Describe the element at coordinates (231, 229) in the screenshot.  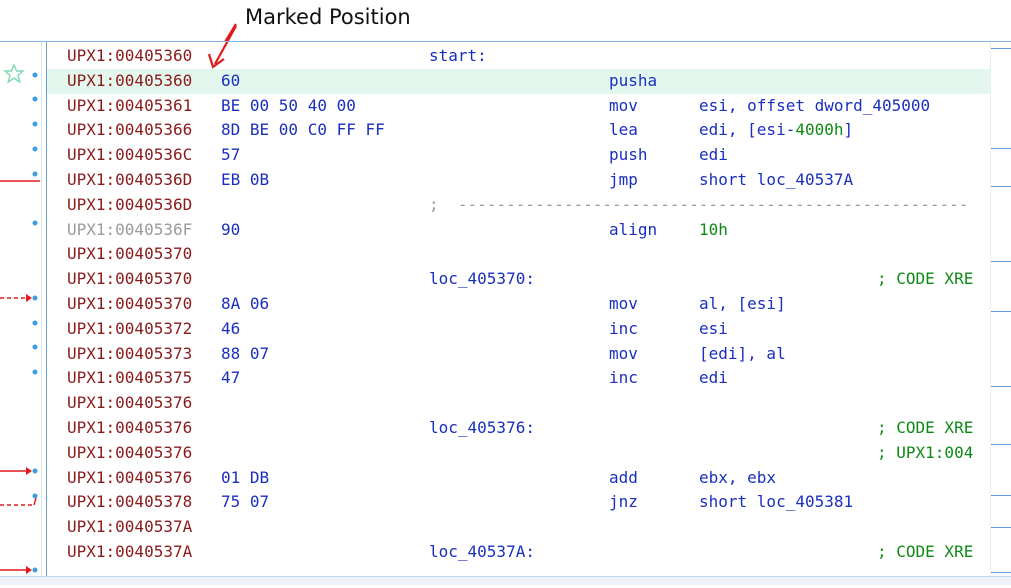
I see `opcode-bytes: 90` at that location.